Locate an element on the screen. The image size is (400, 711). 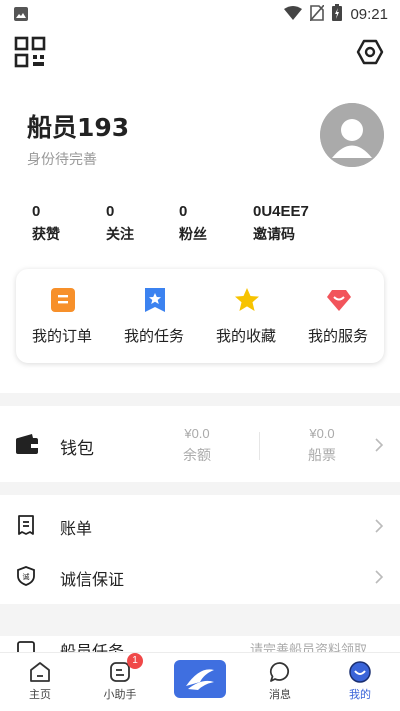
stat-following: 0 关注 is located at coordinates (120, 223).